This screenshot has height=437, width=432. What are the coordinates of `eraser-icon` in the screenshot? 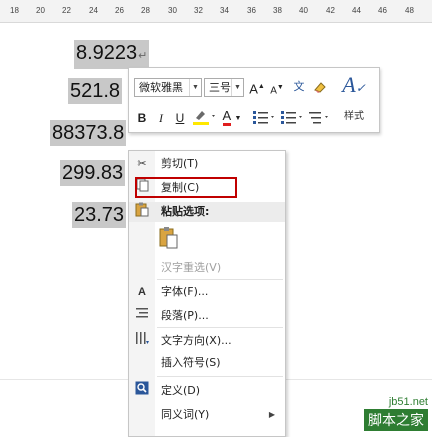 It's located at (320, 87).